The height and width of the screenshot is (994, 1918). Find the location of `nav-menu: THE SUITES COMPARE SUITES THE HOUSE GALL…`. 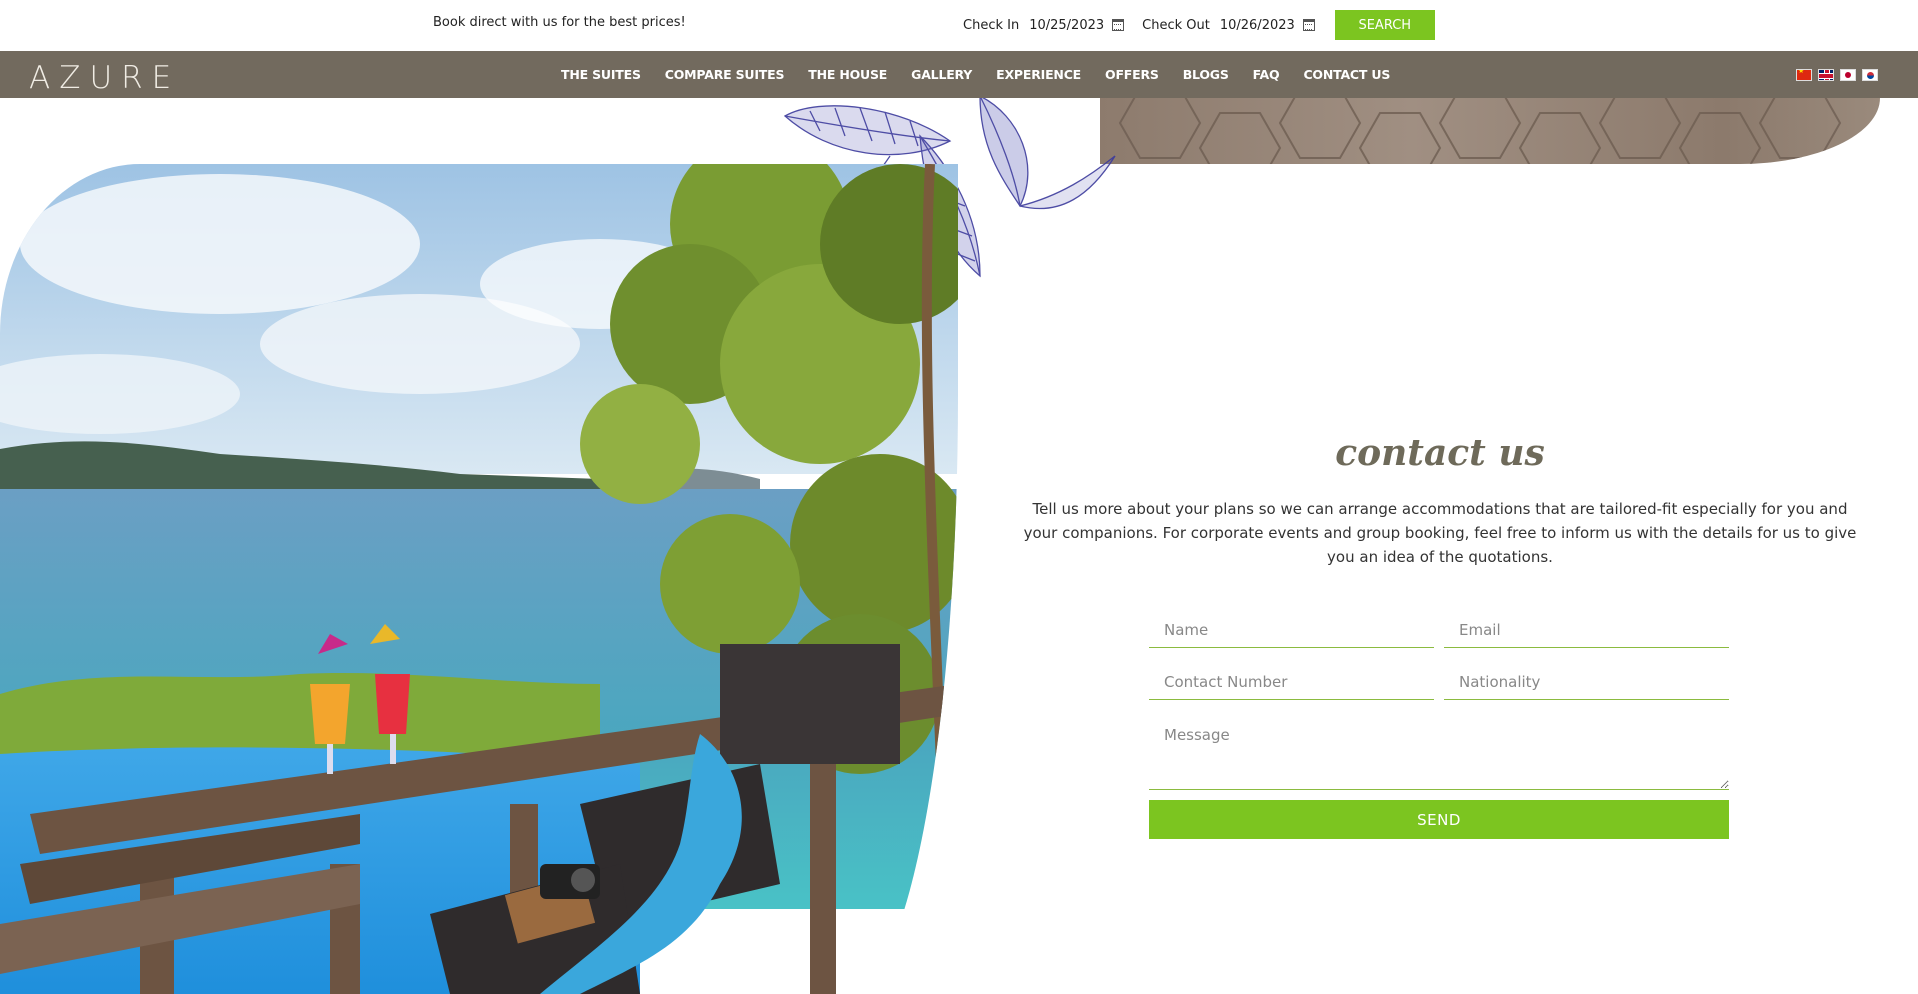

nav-menu: THE SUITES COMPARE SUITES THE HOUSE GALL… is located at coordinates (987, 74).